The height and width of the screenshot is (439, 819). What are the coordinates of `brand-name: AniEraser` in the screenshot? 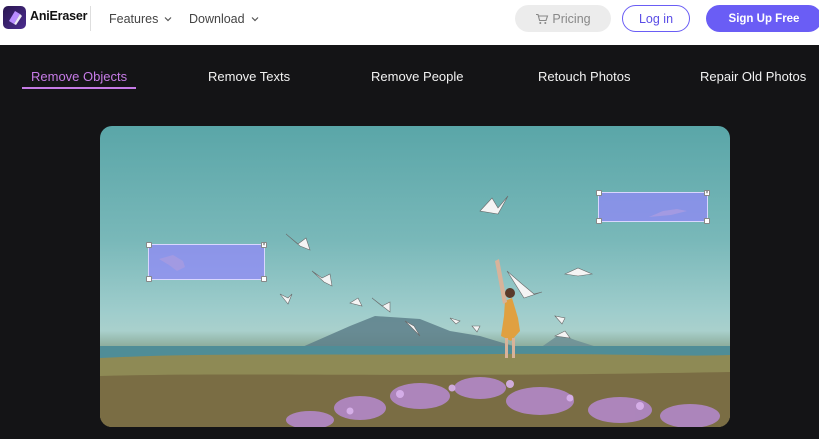 It's located at (58, 16).